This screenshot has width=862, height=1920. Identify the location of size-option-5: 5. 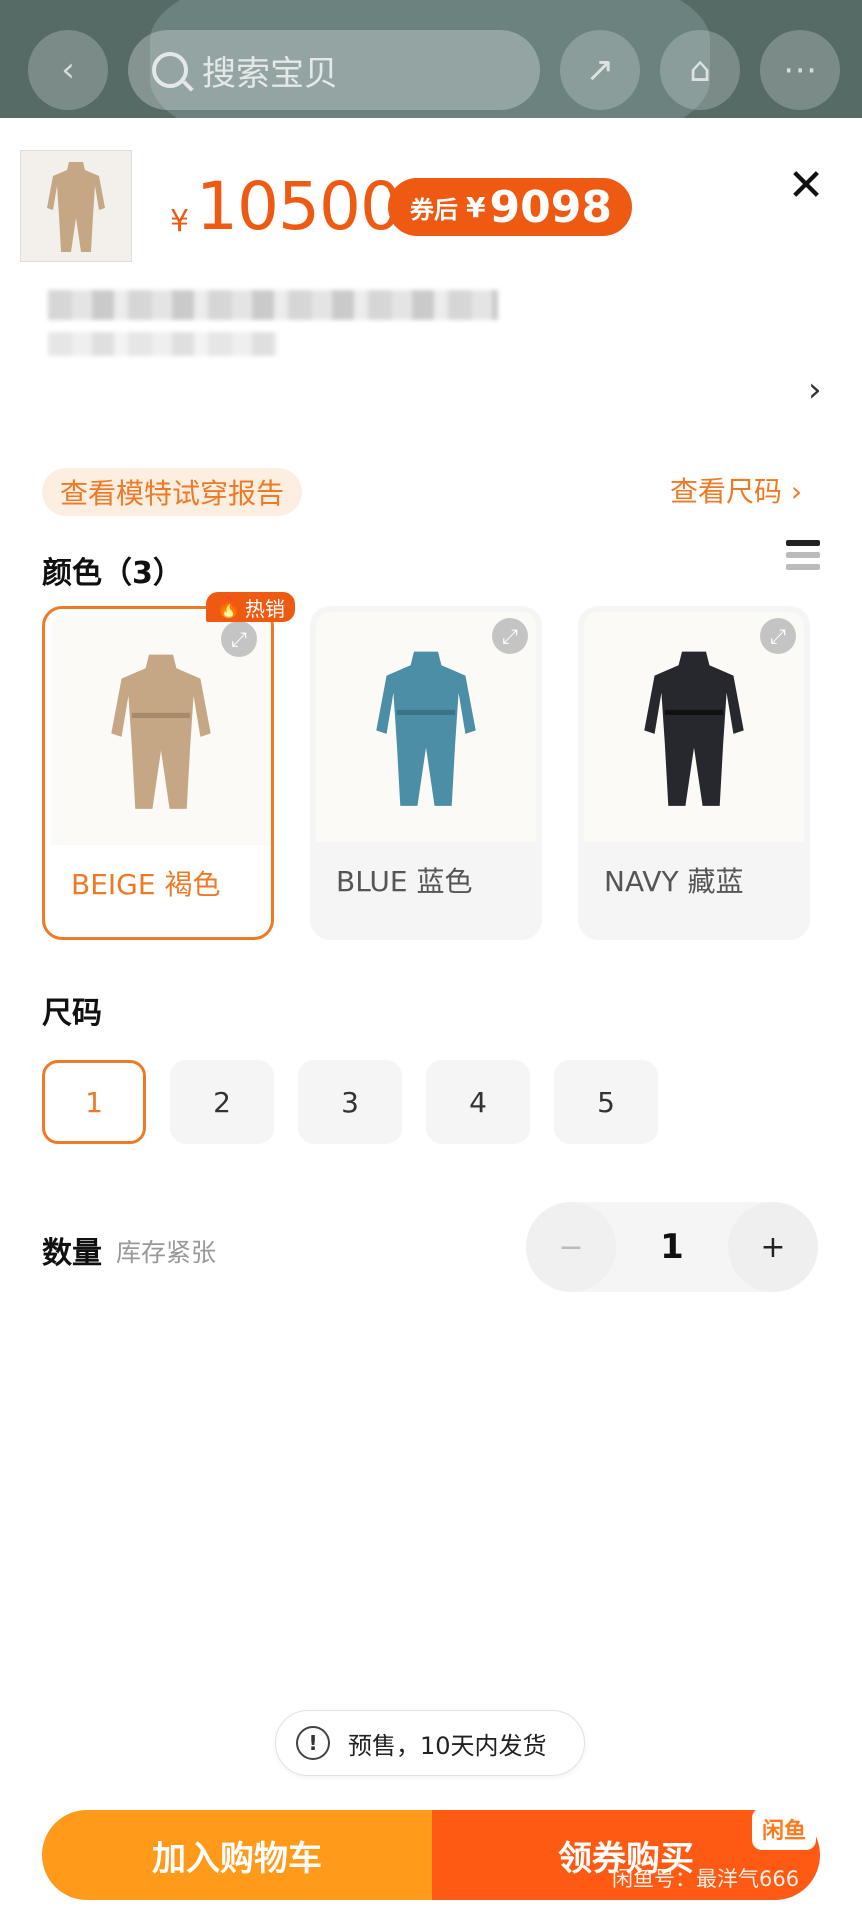
(606, 1102).